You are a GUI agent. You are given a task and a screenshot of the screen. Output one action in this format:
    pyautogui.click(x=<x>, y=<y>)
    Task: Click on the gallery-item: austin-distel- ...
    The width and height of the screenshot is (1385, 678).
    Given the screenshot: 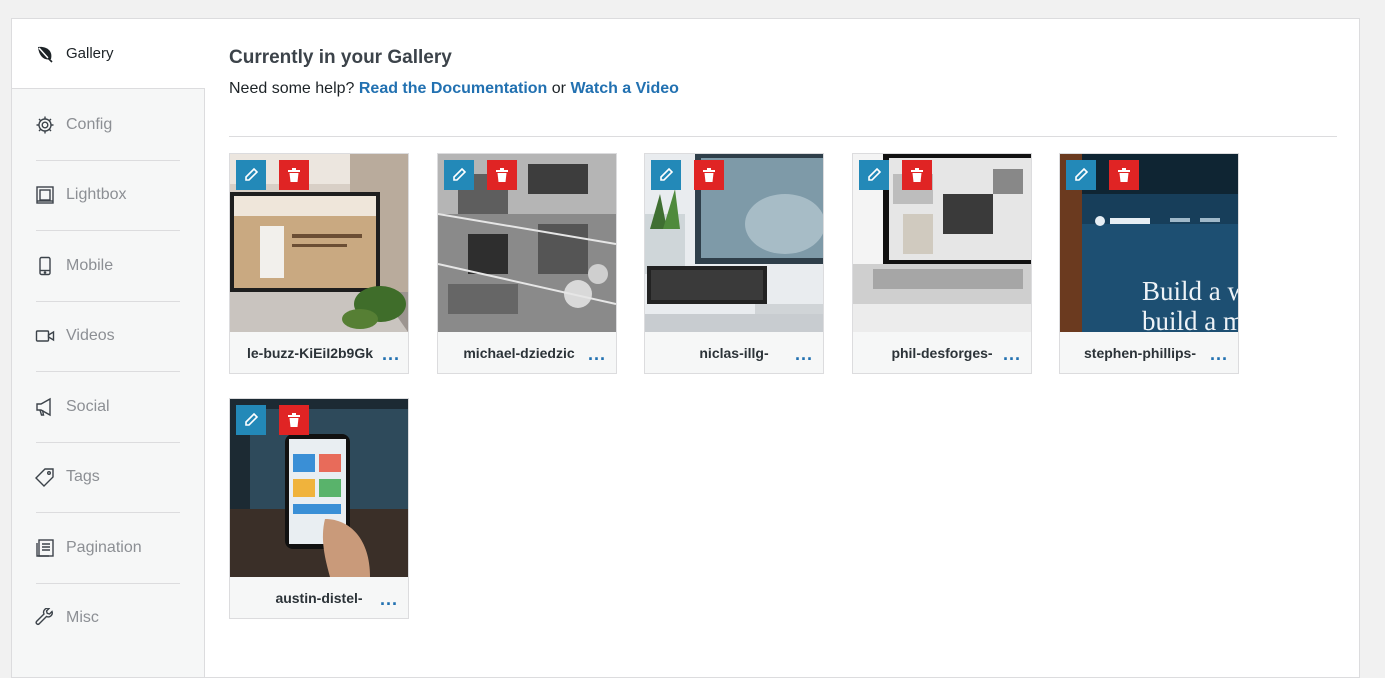 What is the action you would take?
    pyautogui.click(x=319, y=508)
    